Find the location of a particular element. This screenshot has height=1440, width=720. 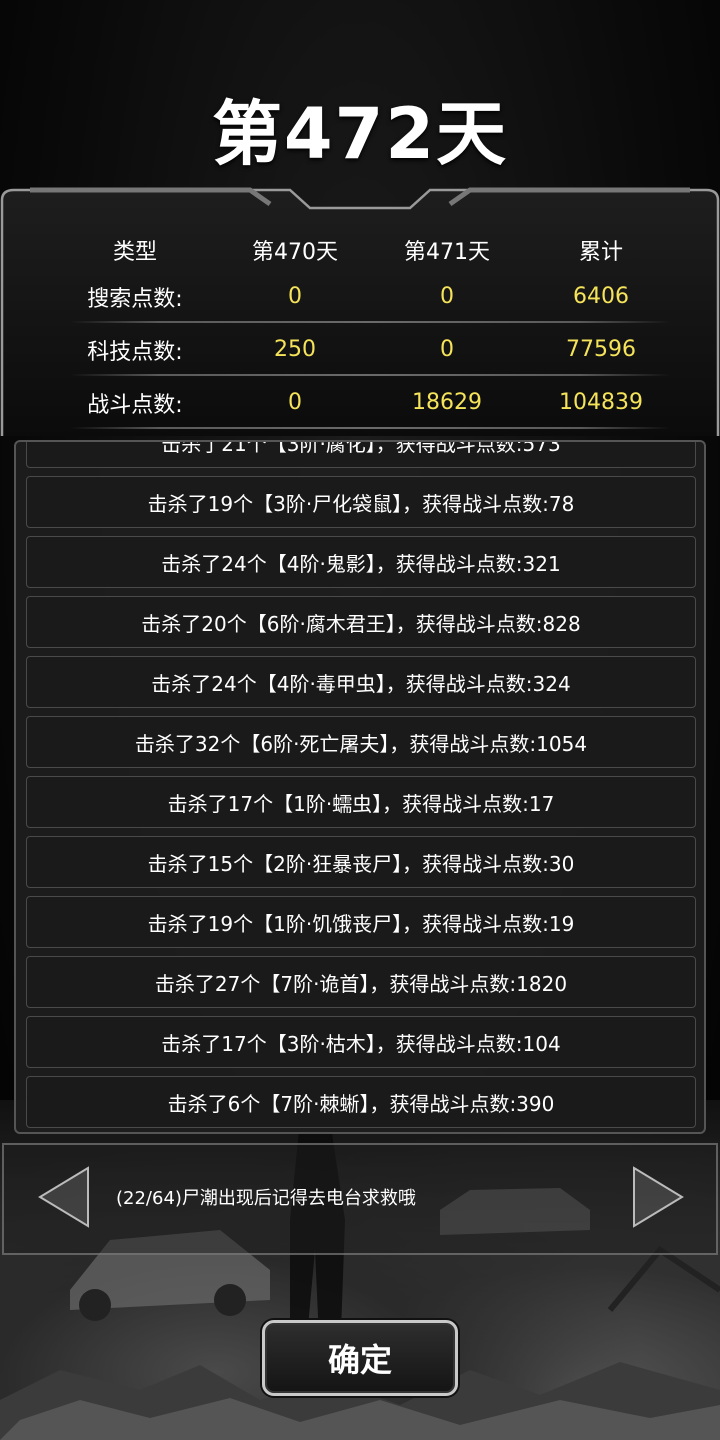

header-total: 累计 is located at coordinates (600, 252).